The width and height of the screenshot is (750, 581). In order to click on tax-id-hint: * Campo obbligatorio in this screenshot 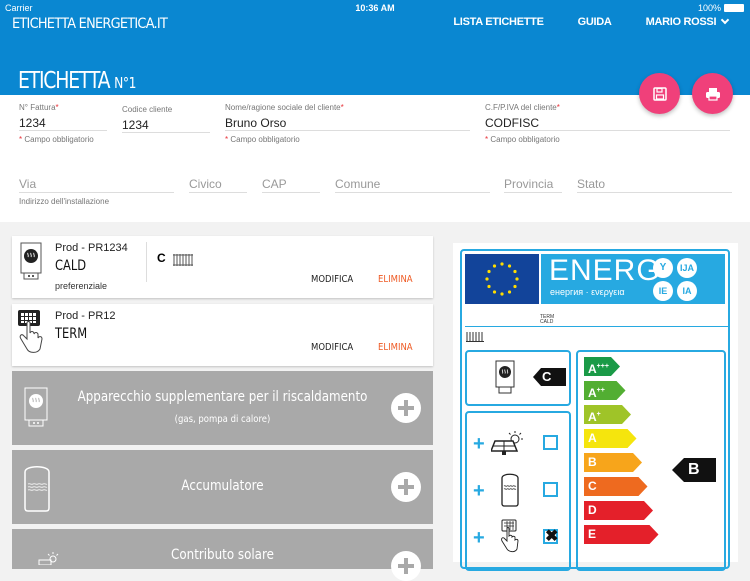, I will do `click(522, 139)`.